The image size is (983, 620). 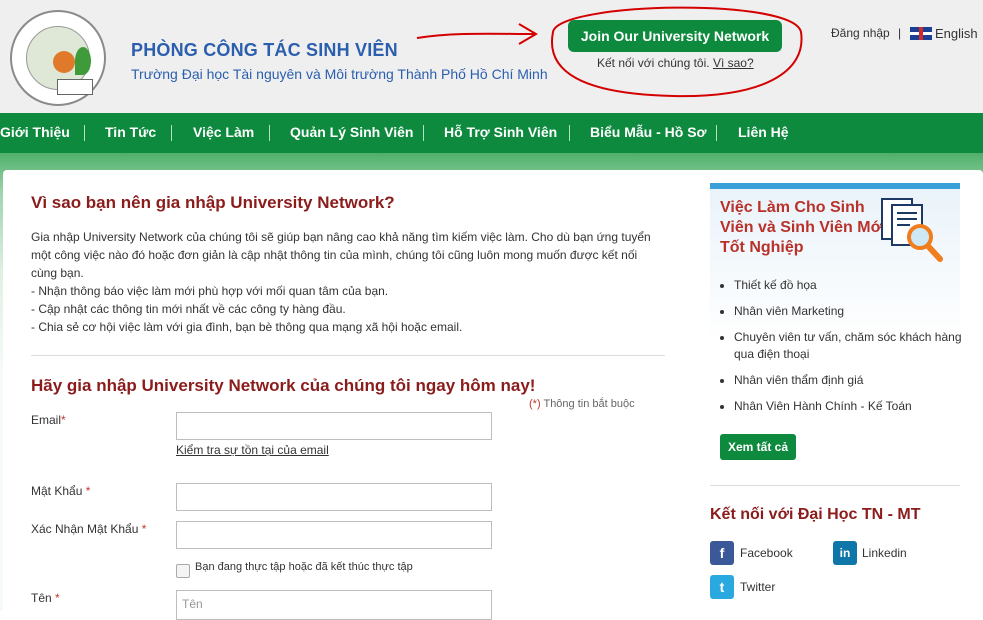 I want to click on confirm-password-label: Xác Nhận Mật Khẩu *, so click(x=88, y=529).